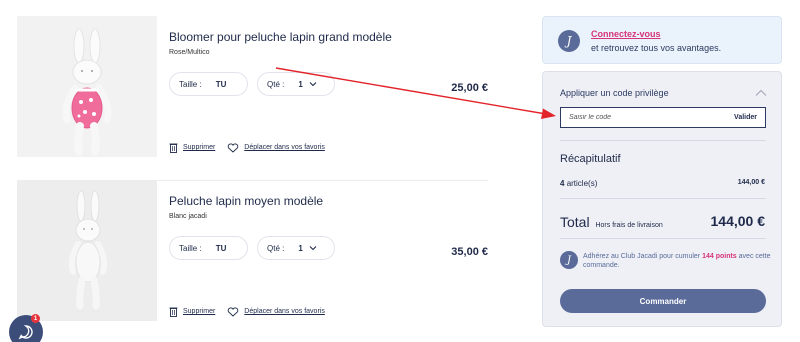  What do you see at coordinates (590, 159) in the screenshot?
I see `summary-title: Récapitulatif` at bounding box center [590, 159].